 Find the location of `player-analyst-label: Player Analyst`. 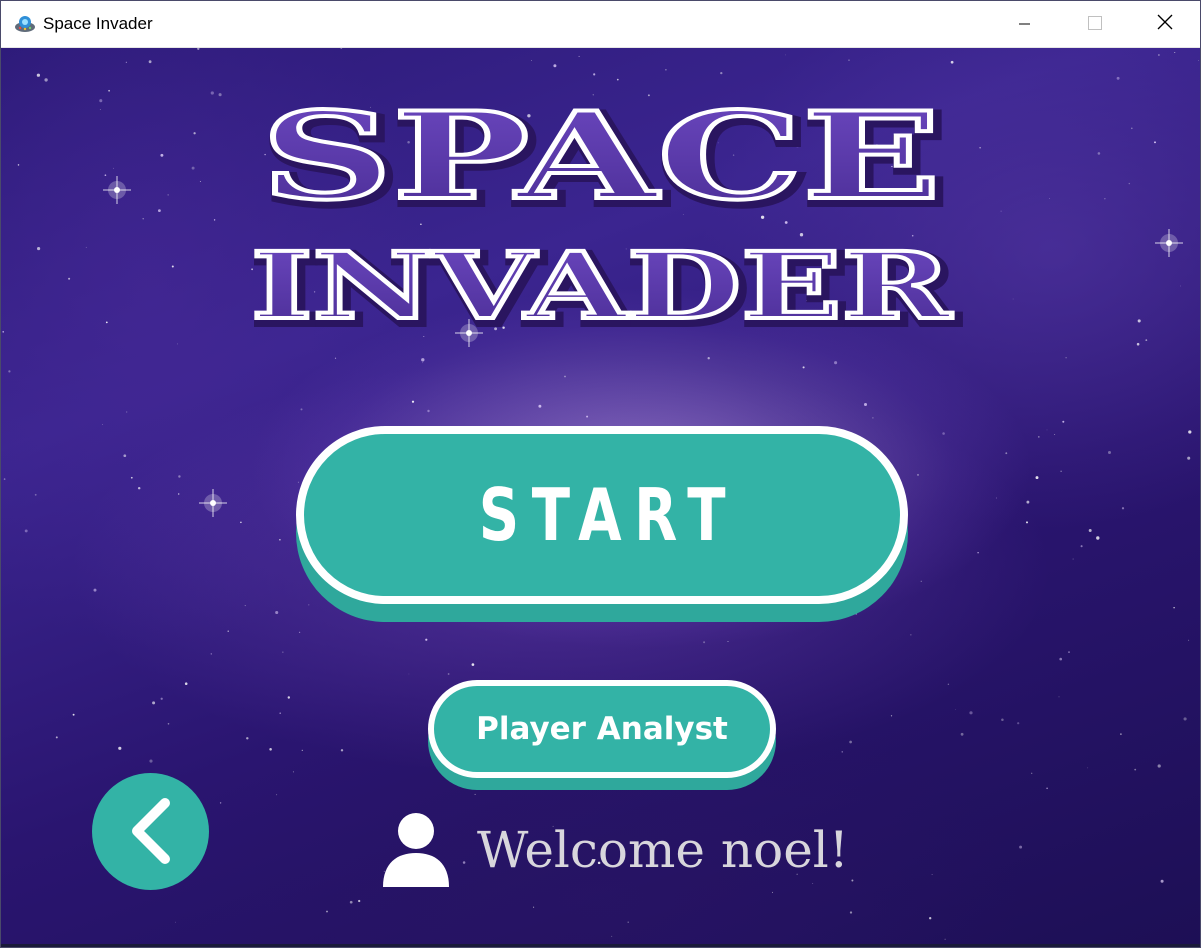

player-analyst-label: Player Analyst is located at coordinates (602, 729).